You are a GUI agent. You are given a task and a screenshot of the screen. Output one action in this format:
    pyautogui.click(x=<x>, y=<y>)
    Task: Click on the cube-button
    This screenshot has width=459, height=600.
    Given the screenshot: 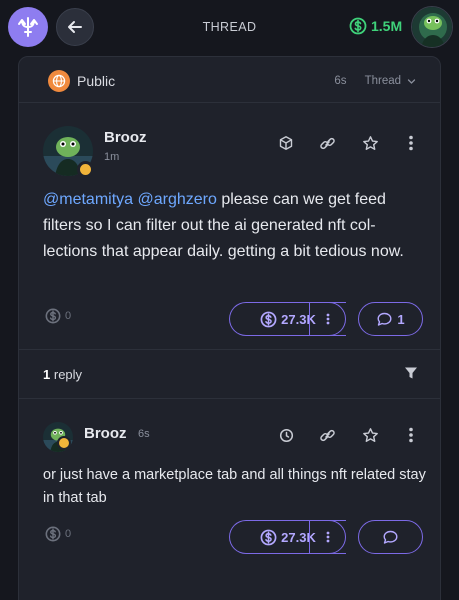 What is the action you would take?
    pyautogui.click(x=286, y=143)
    